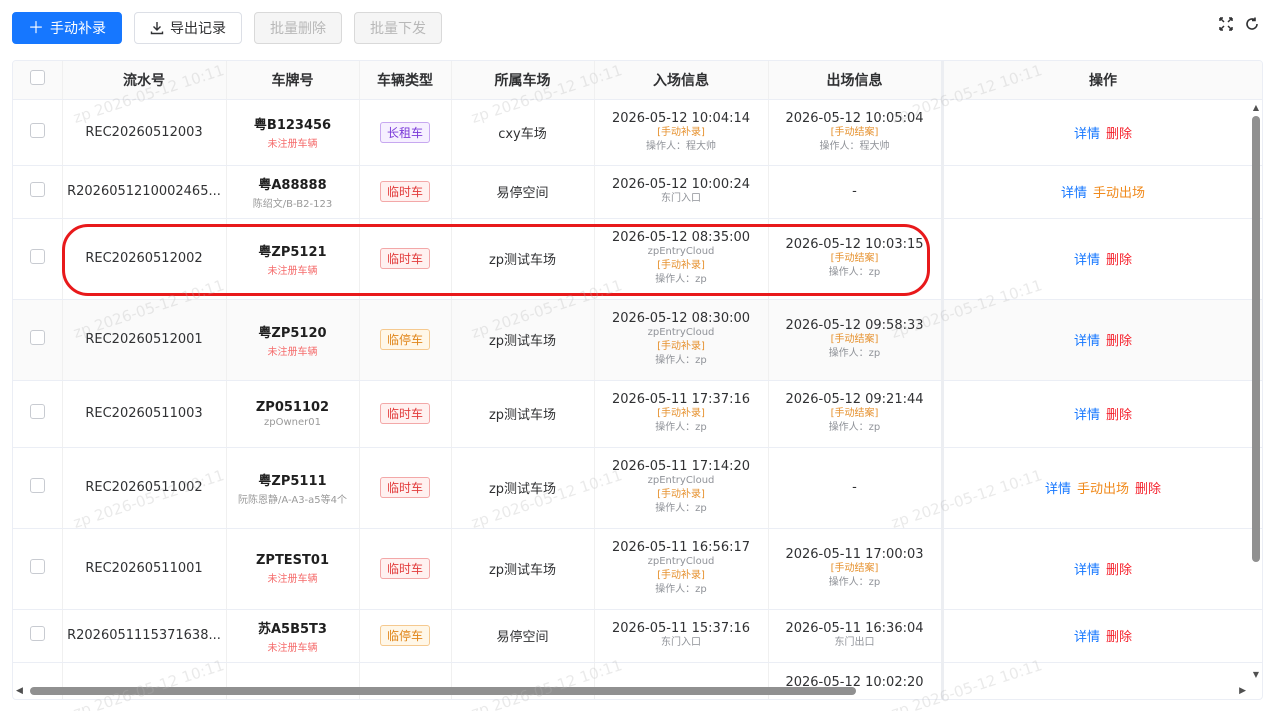 The height and width of the screenshot is (711, 1276). Describe the element at coordinates (1256, 675) in the screenshot. I see `scroll-down-arrow: ▼` at that location.